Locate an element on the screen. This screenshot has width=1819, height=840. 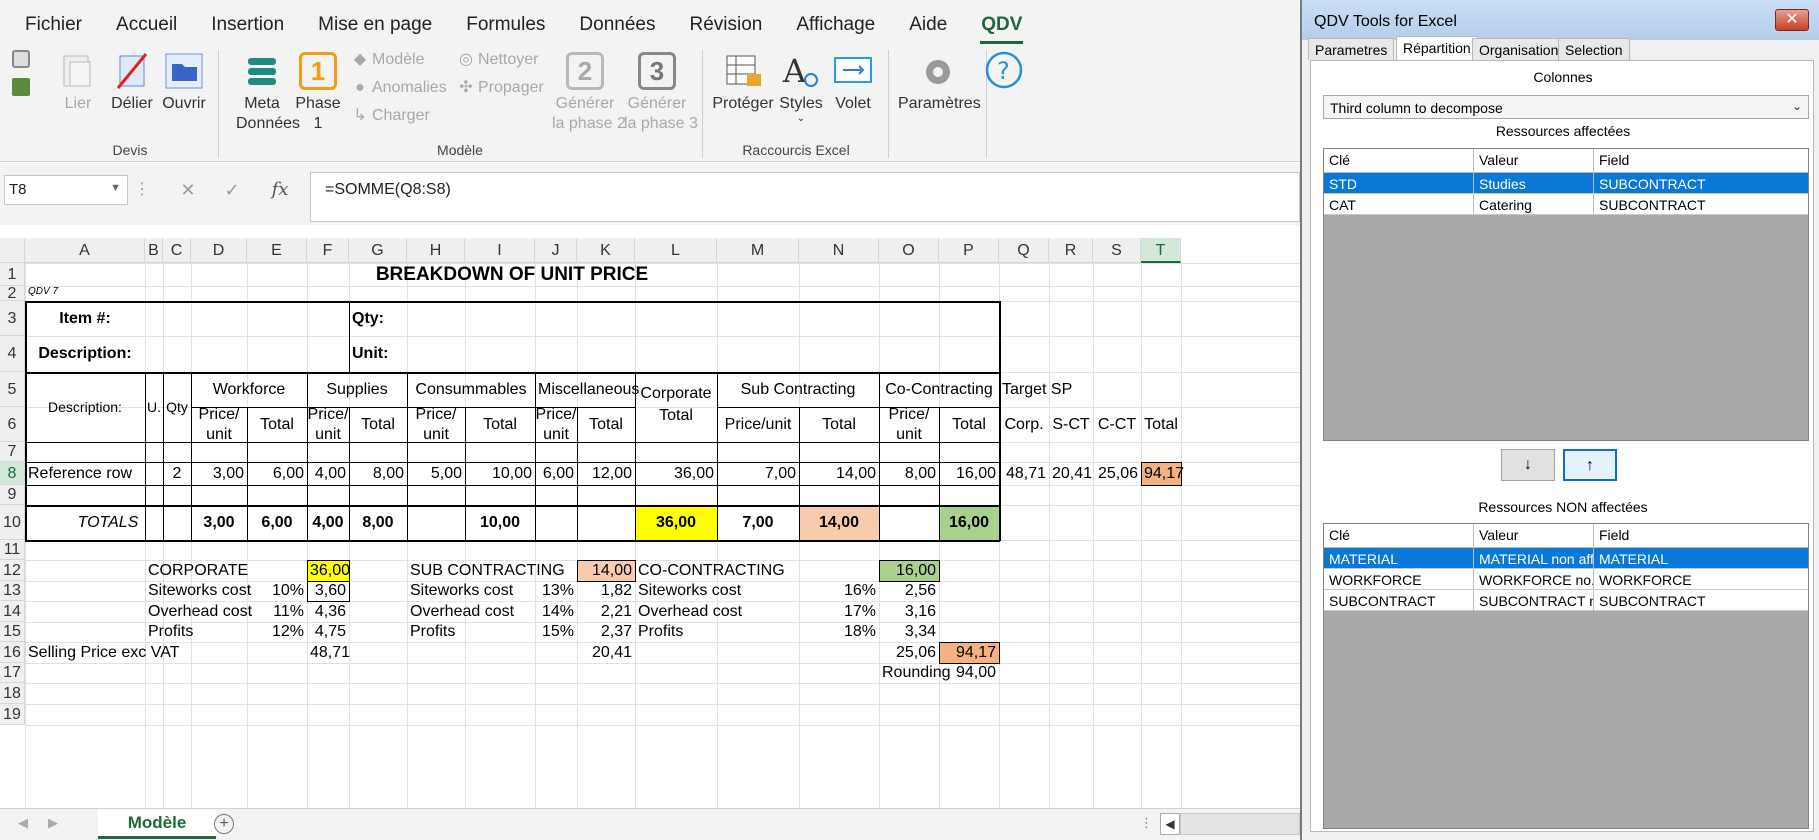
column-header: O is located at coordinates (909, 250).